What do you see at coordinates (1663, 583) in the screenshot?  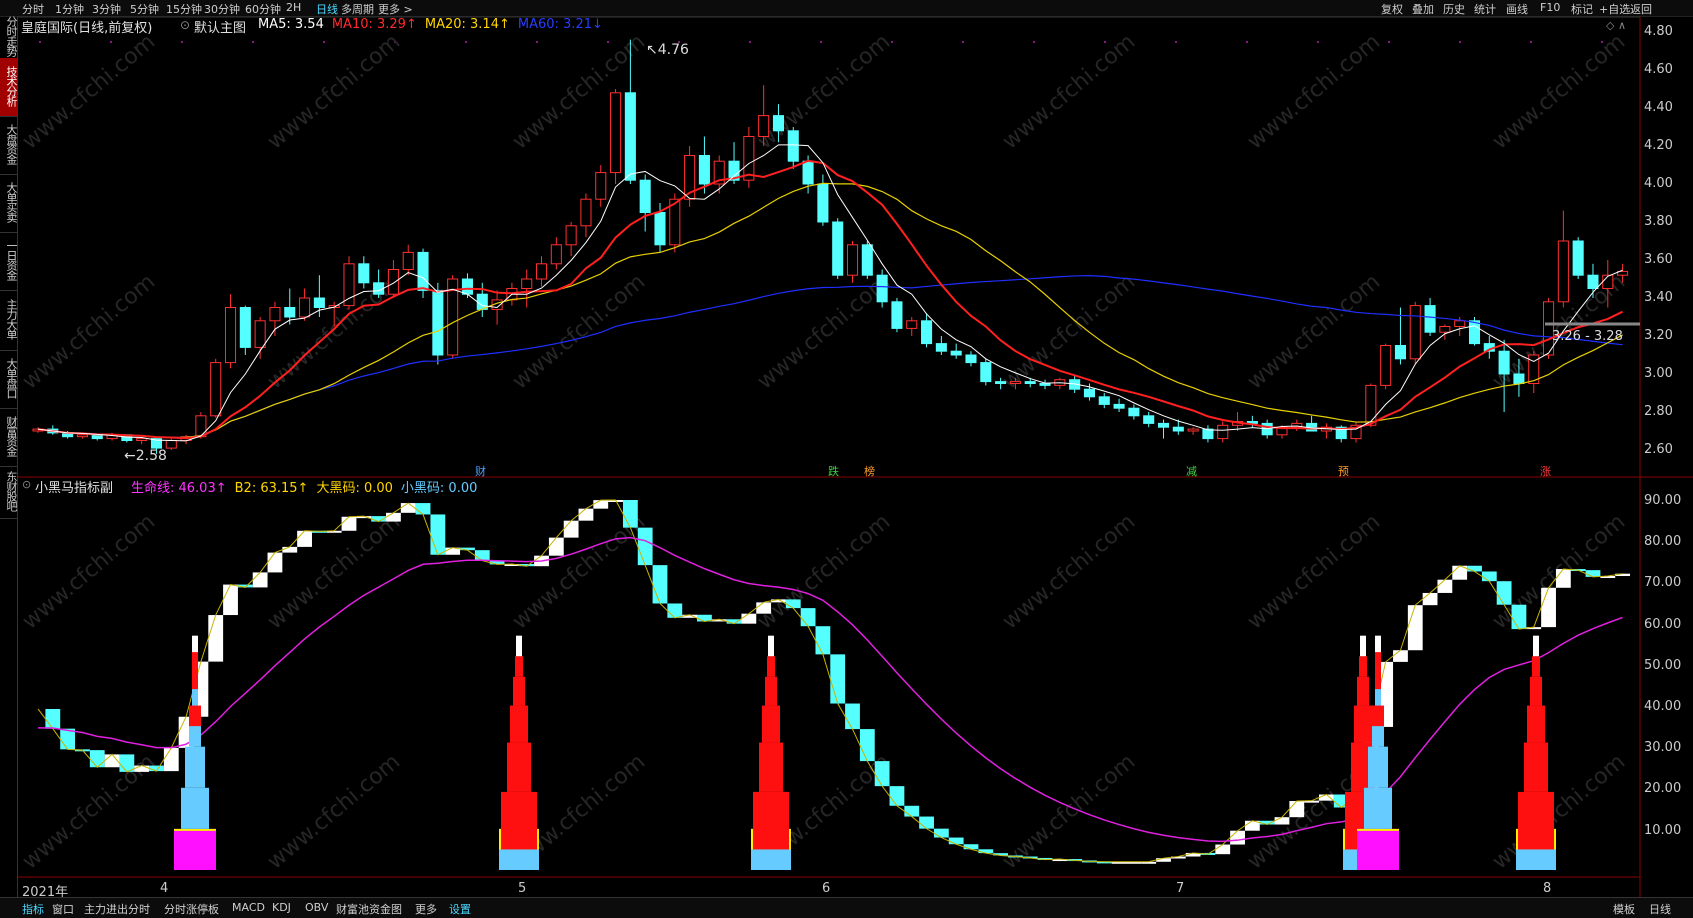 I see `indicator-tick: 70.00` at bounding box center [1663, 583].